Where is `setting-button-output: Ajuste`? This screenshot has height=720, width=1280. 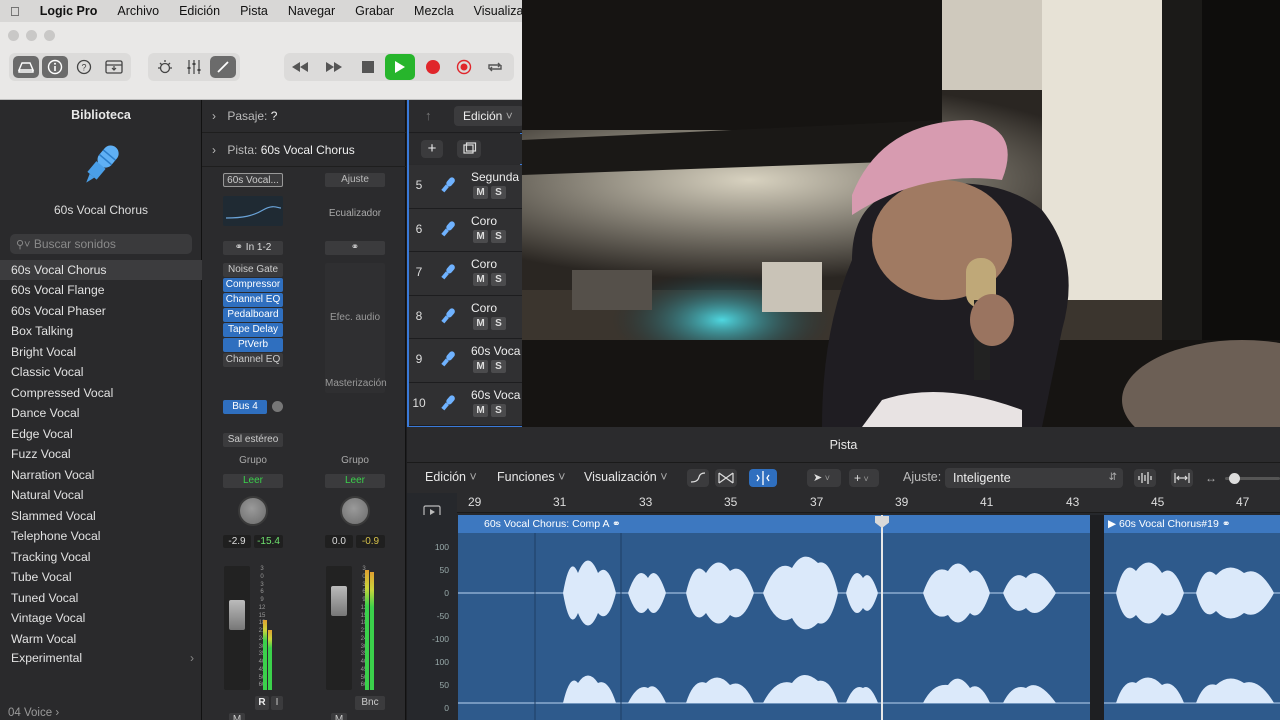
setting-button-output: Ajuste is located at coordinates (355, 180).